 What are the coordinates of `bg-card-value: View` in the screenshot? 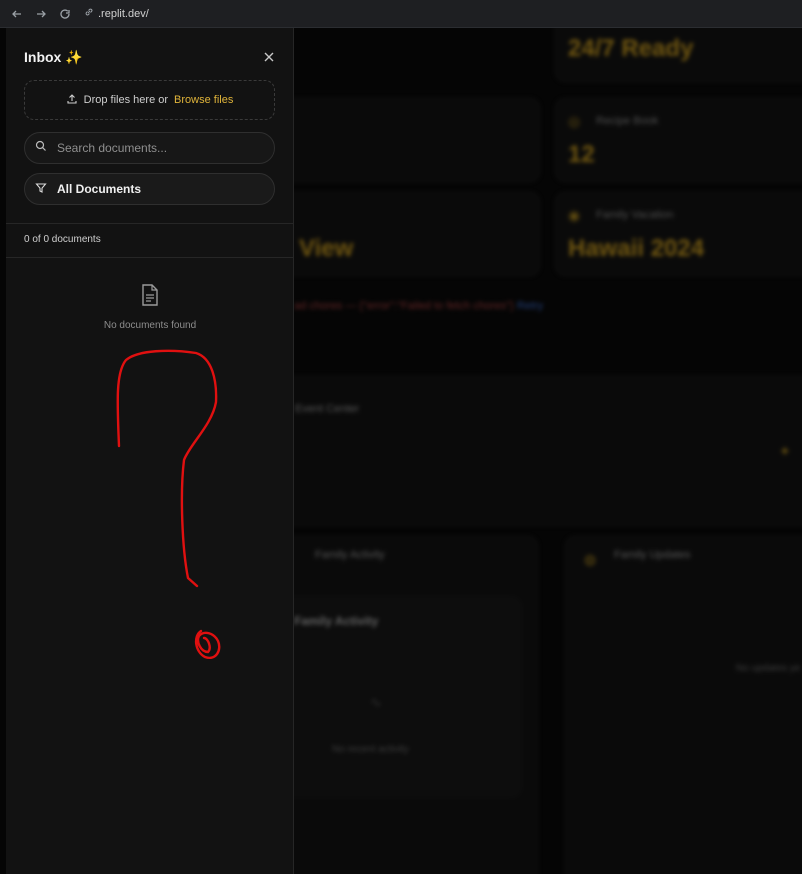 It's located at (326, 248).